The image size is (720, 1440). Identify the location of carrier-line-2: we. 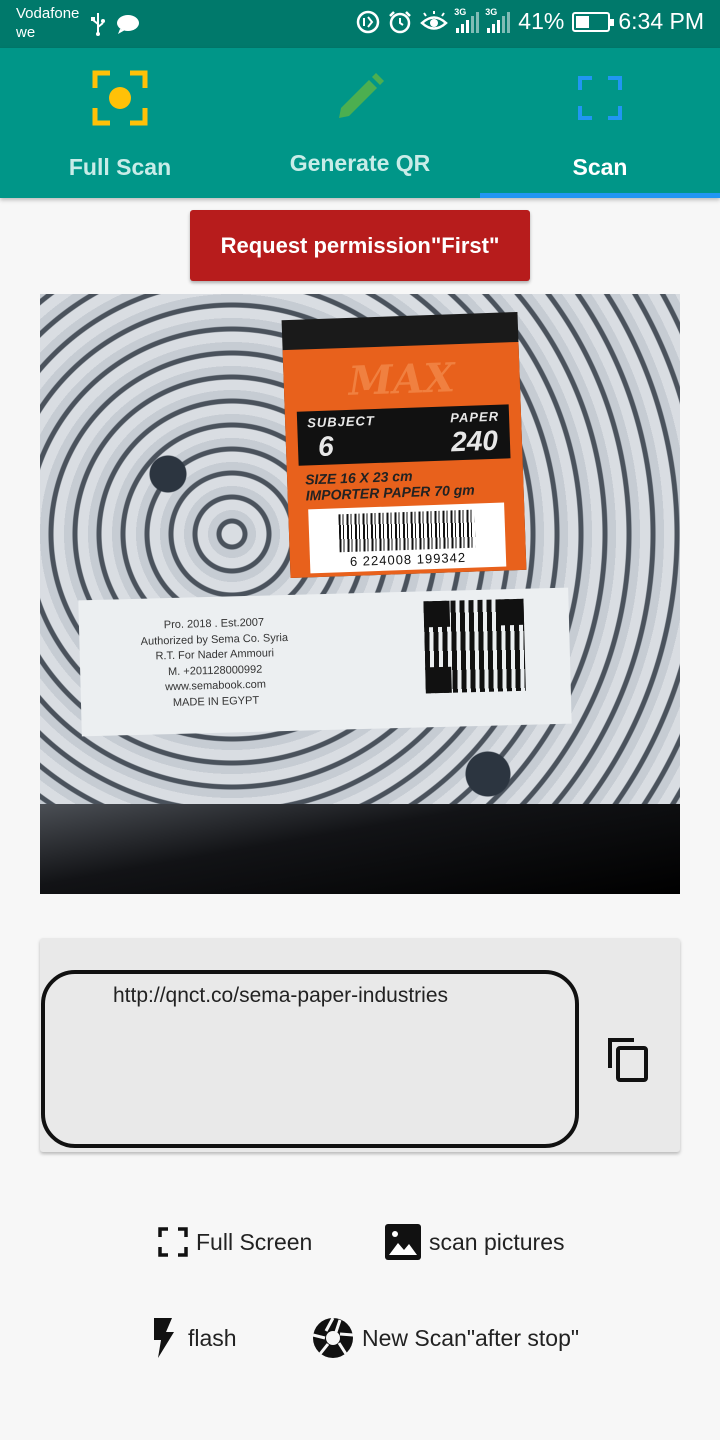
(26, 32).